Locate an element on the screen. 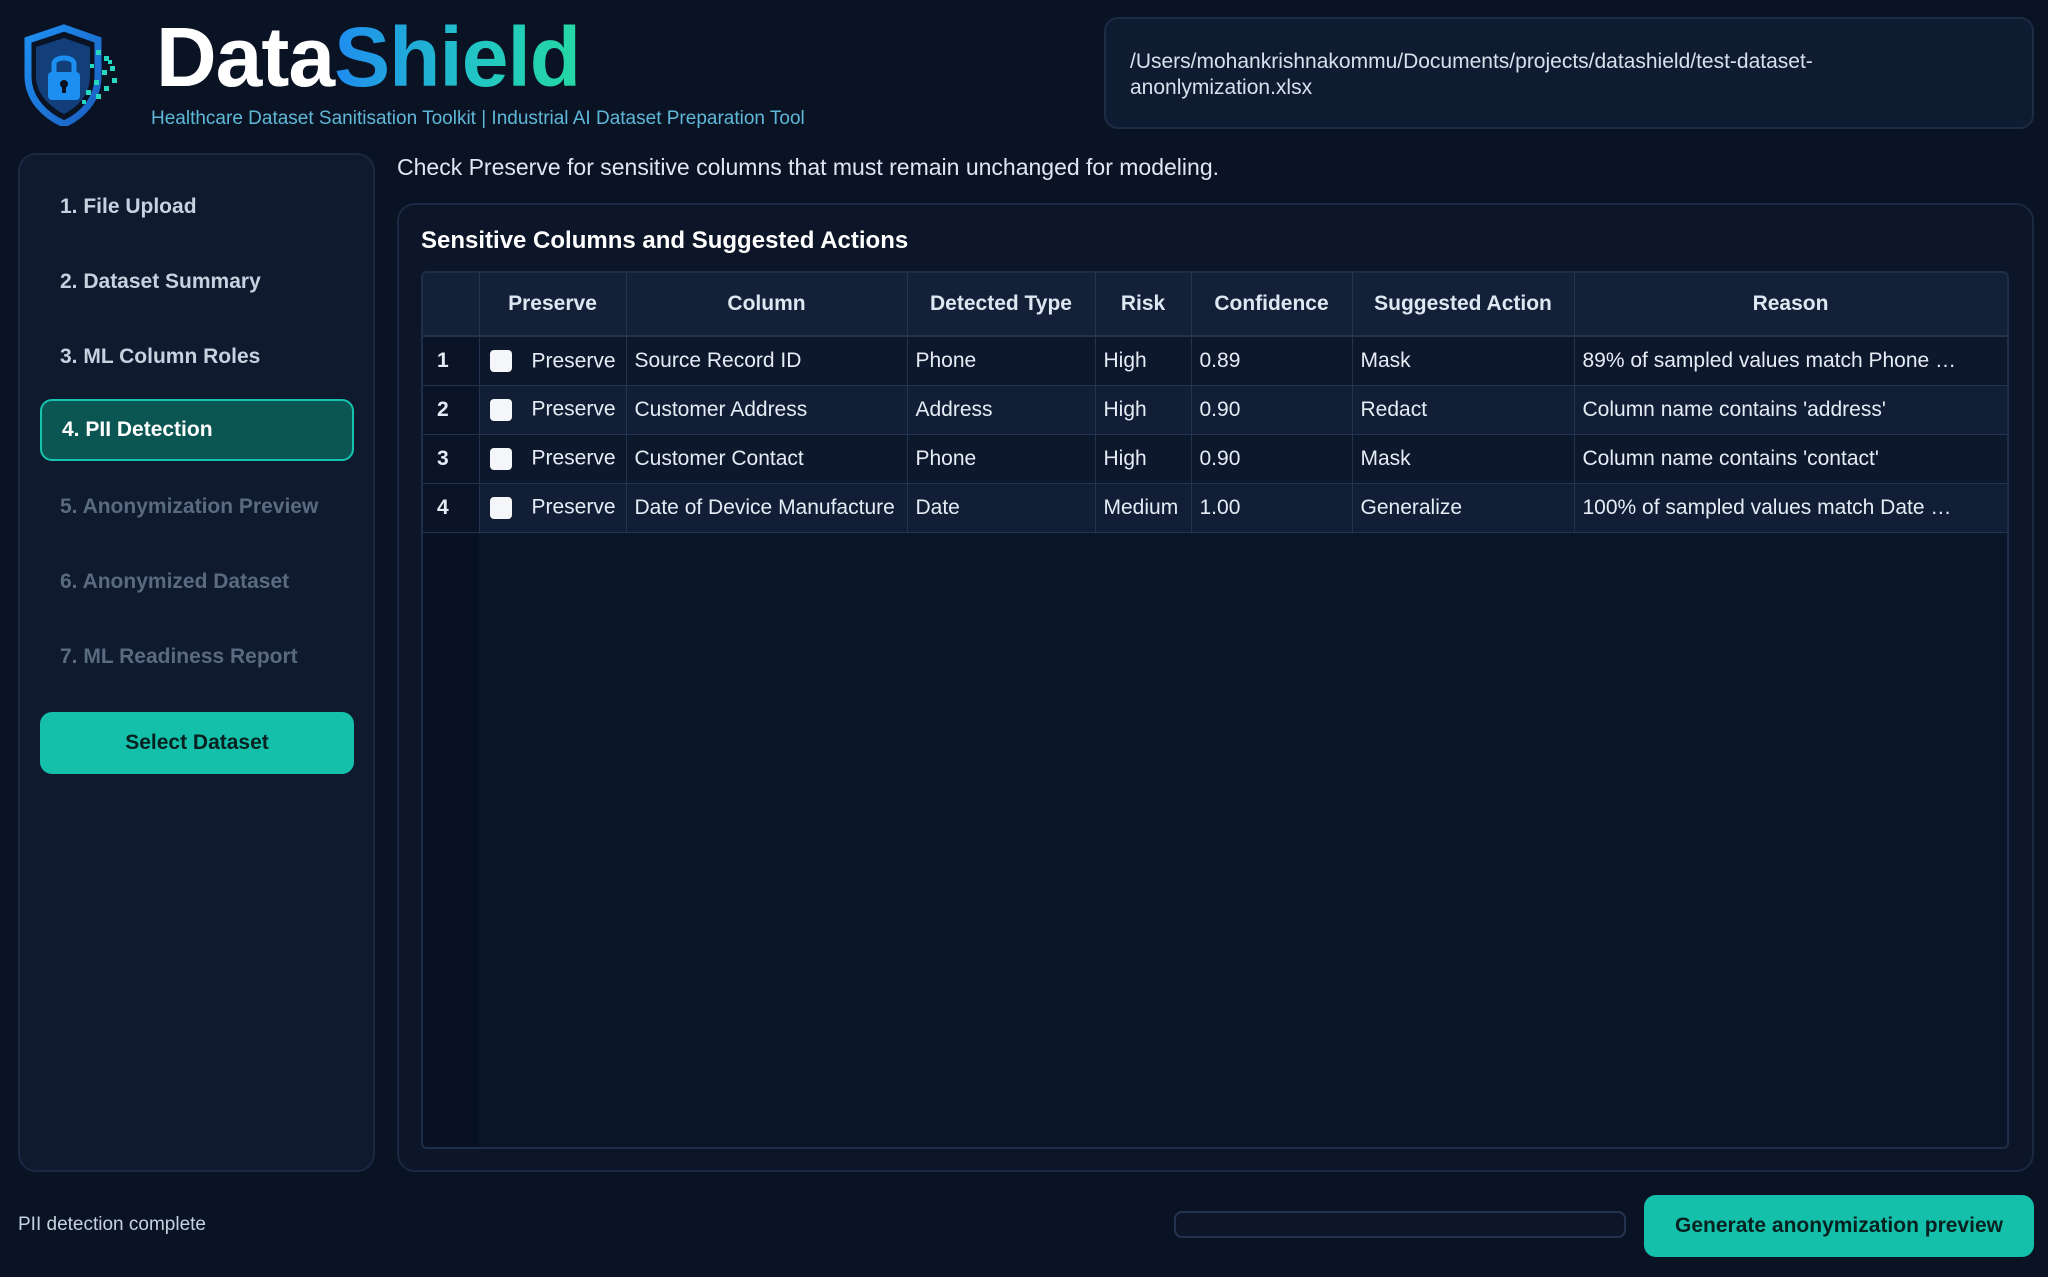  header-suggested-action: Suggested Action is located at coordinates (1463, 305).